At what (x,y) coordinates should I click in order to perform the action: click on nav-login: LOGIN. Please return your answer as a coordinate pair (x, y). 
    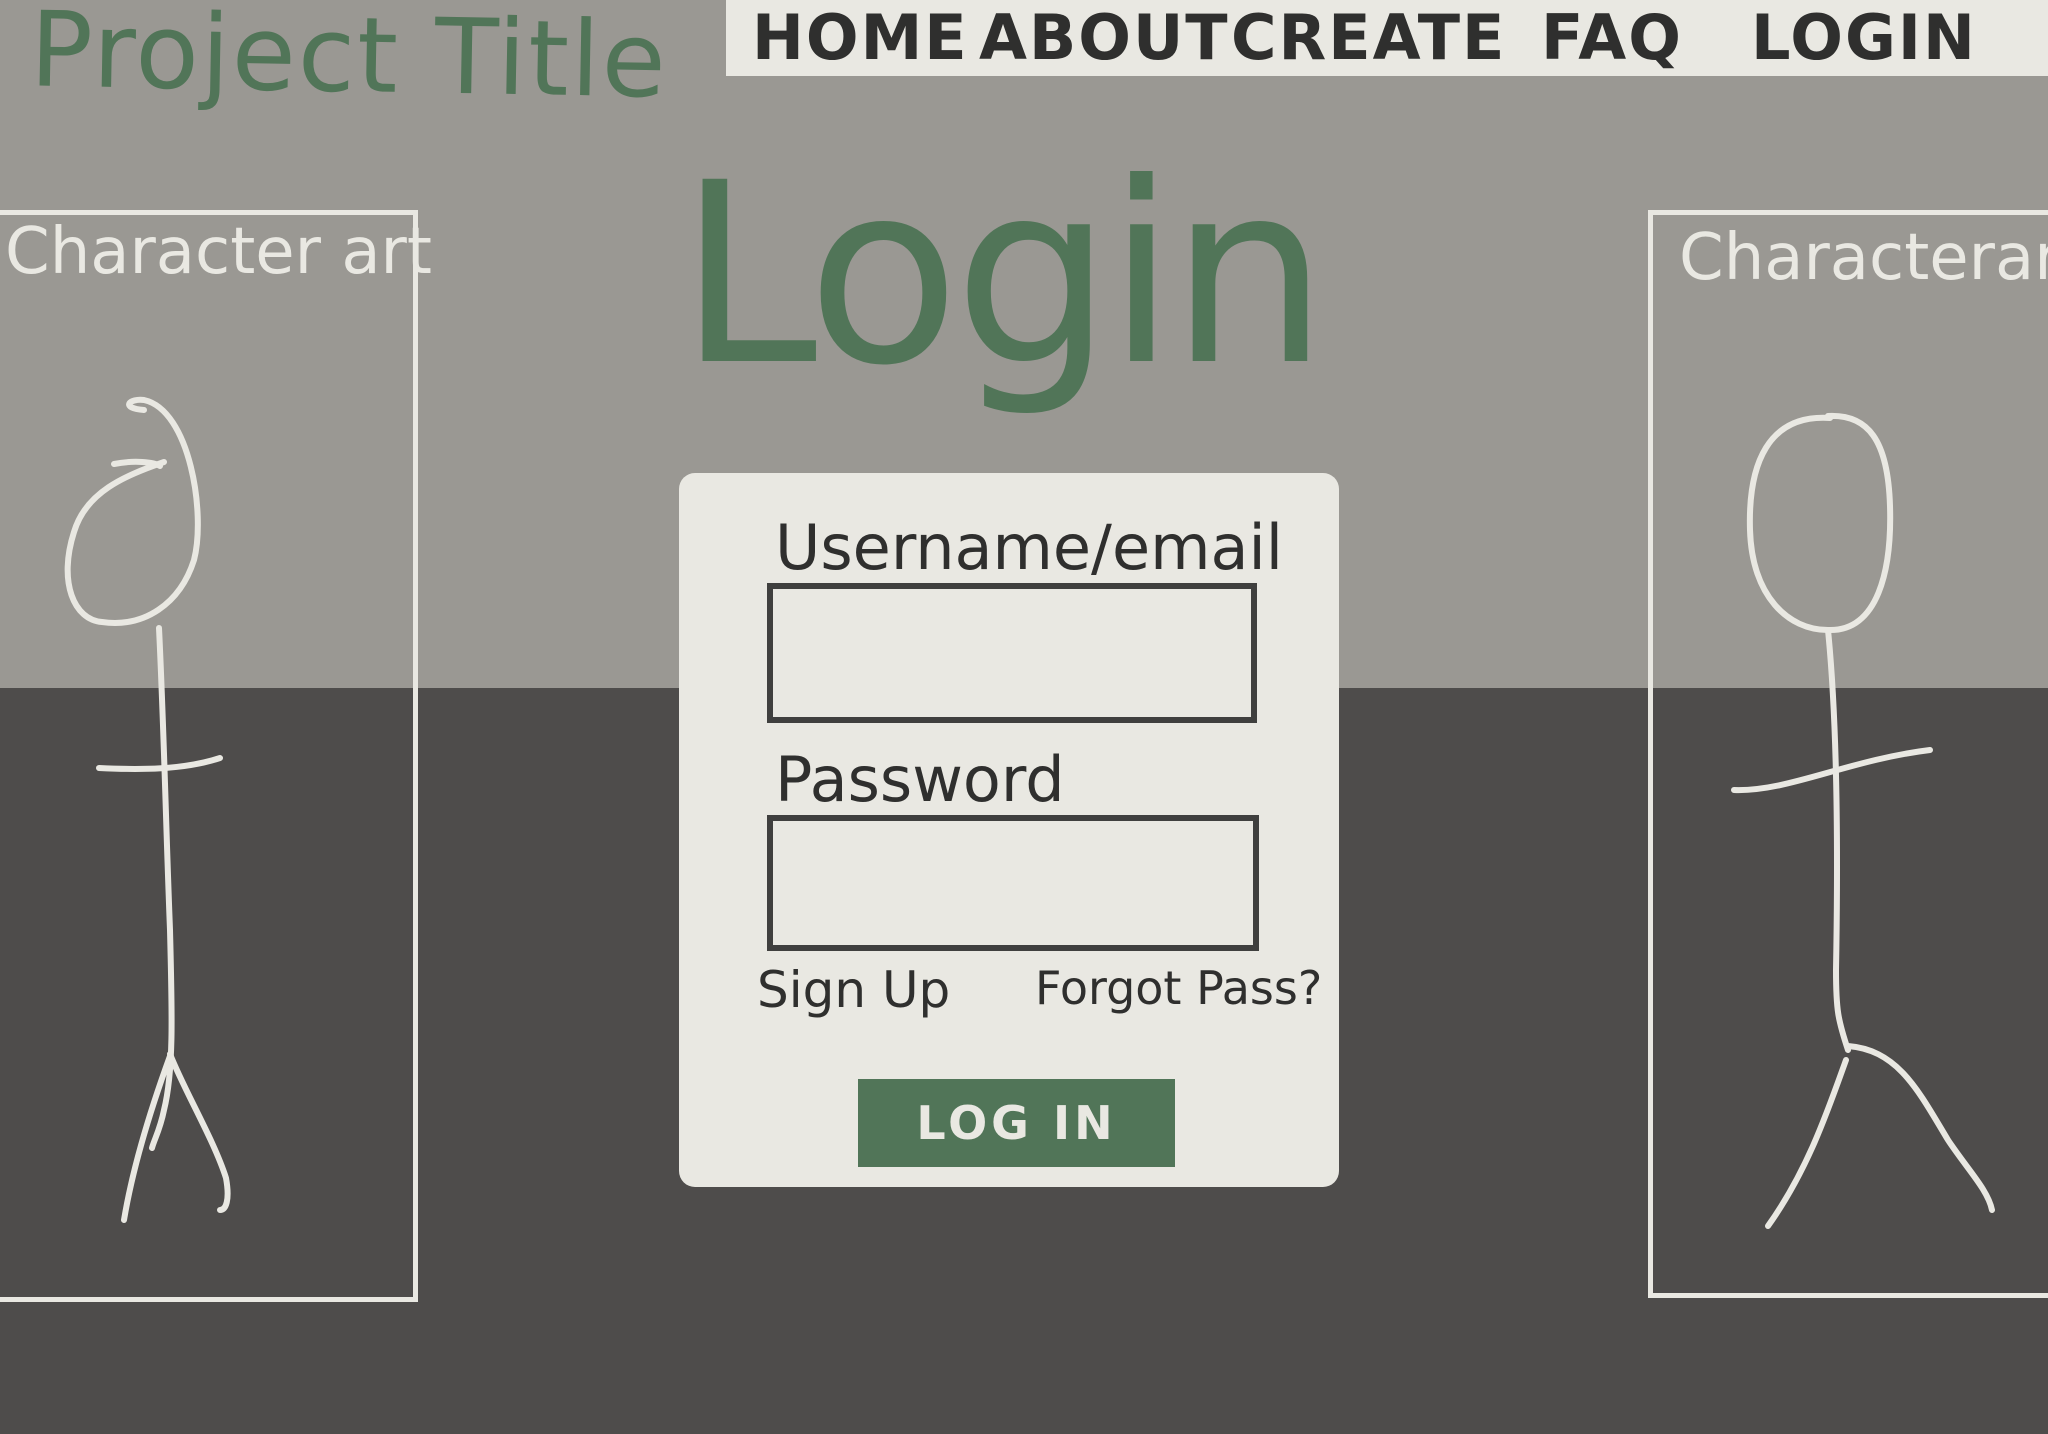
    Looking at the image, I should click on (1864, 38).